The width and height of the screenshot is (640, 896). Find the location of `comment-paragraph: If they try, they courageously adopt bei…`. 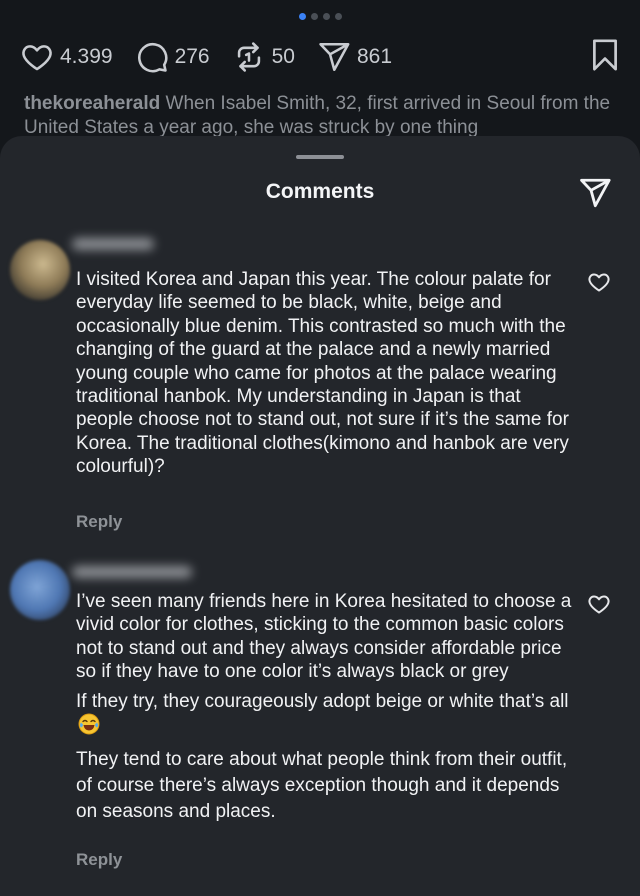

comment-paragraph: If they try, they courageously adopt bei… is located at coordinates (326, 716).